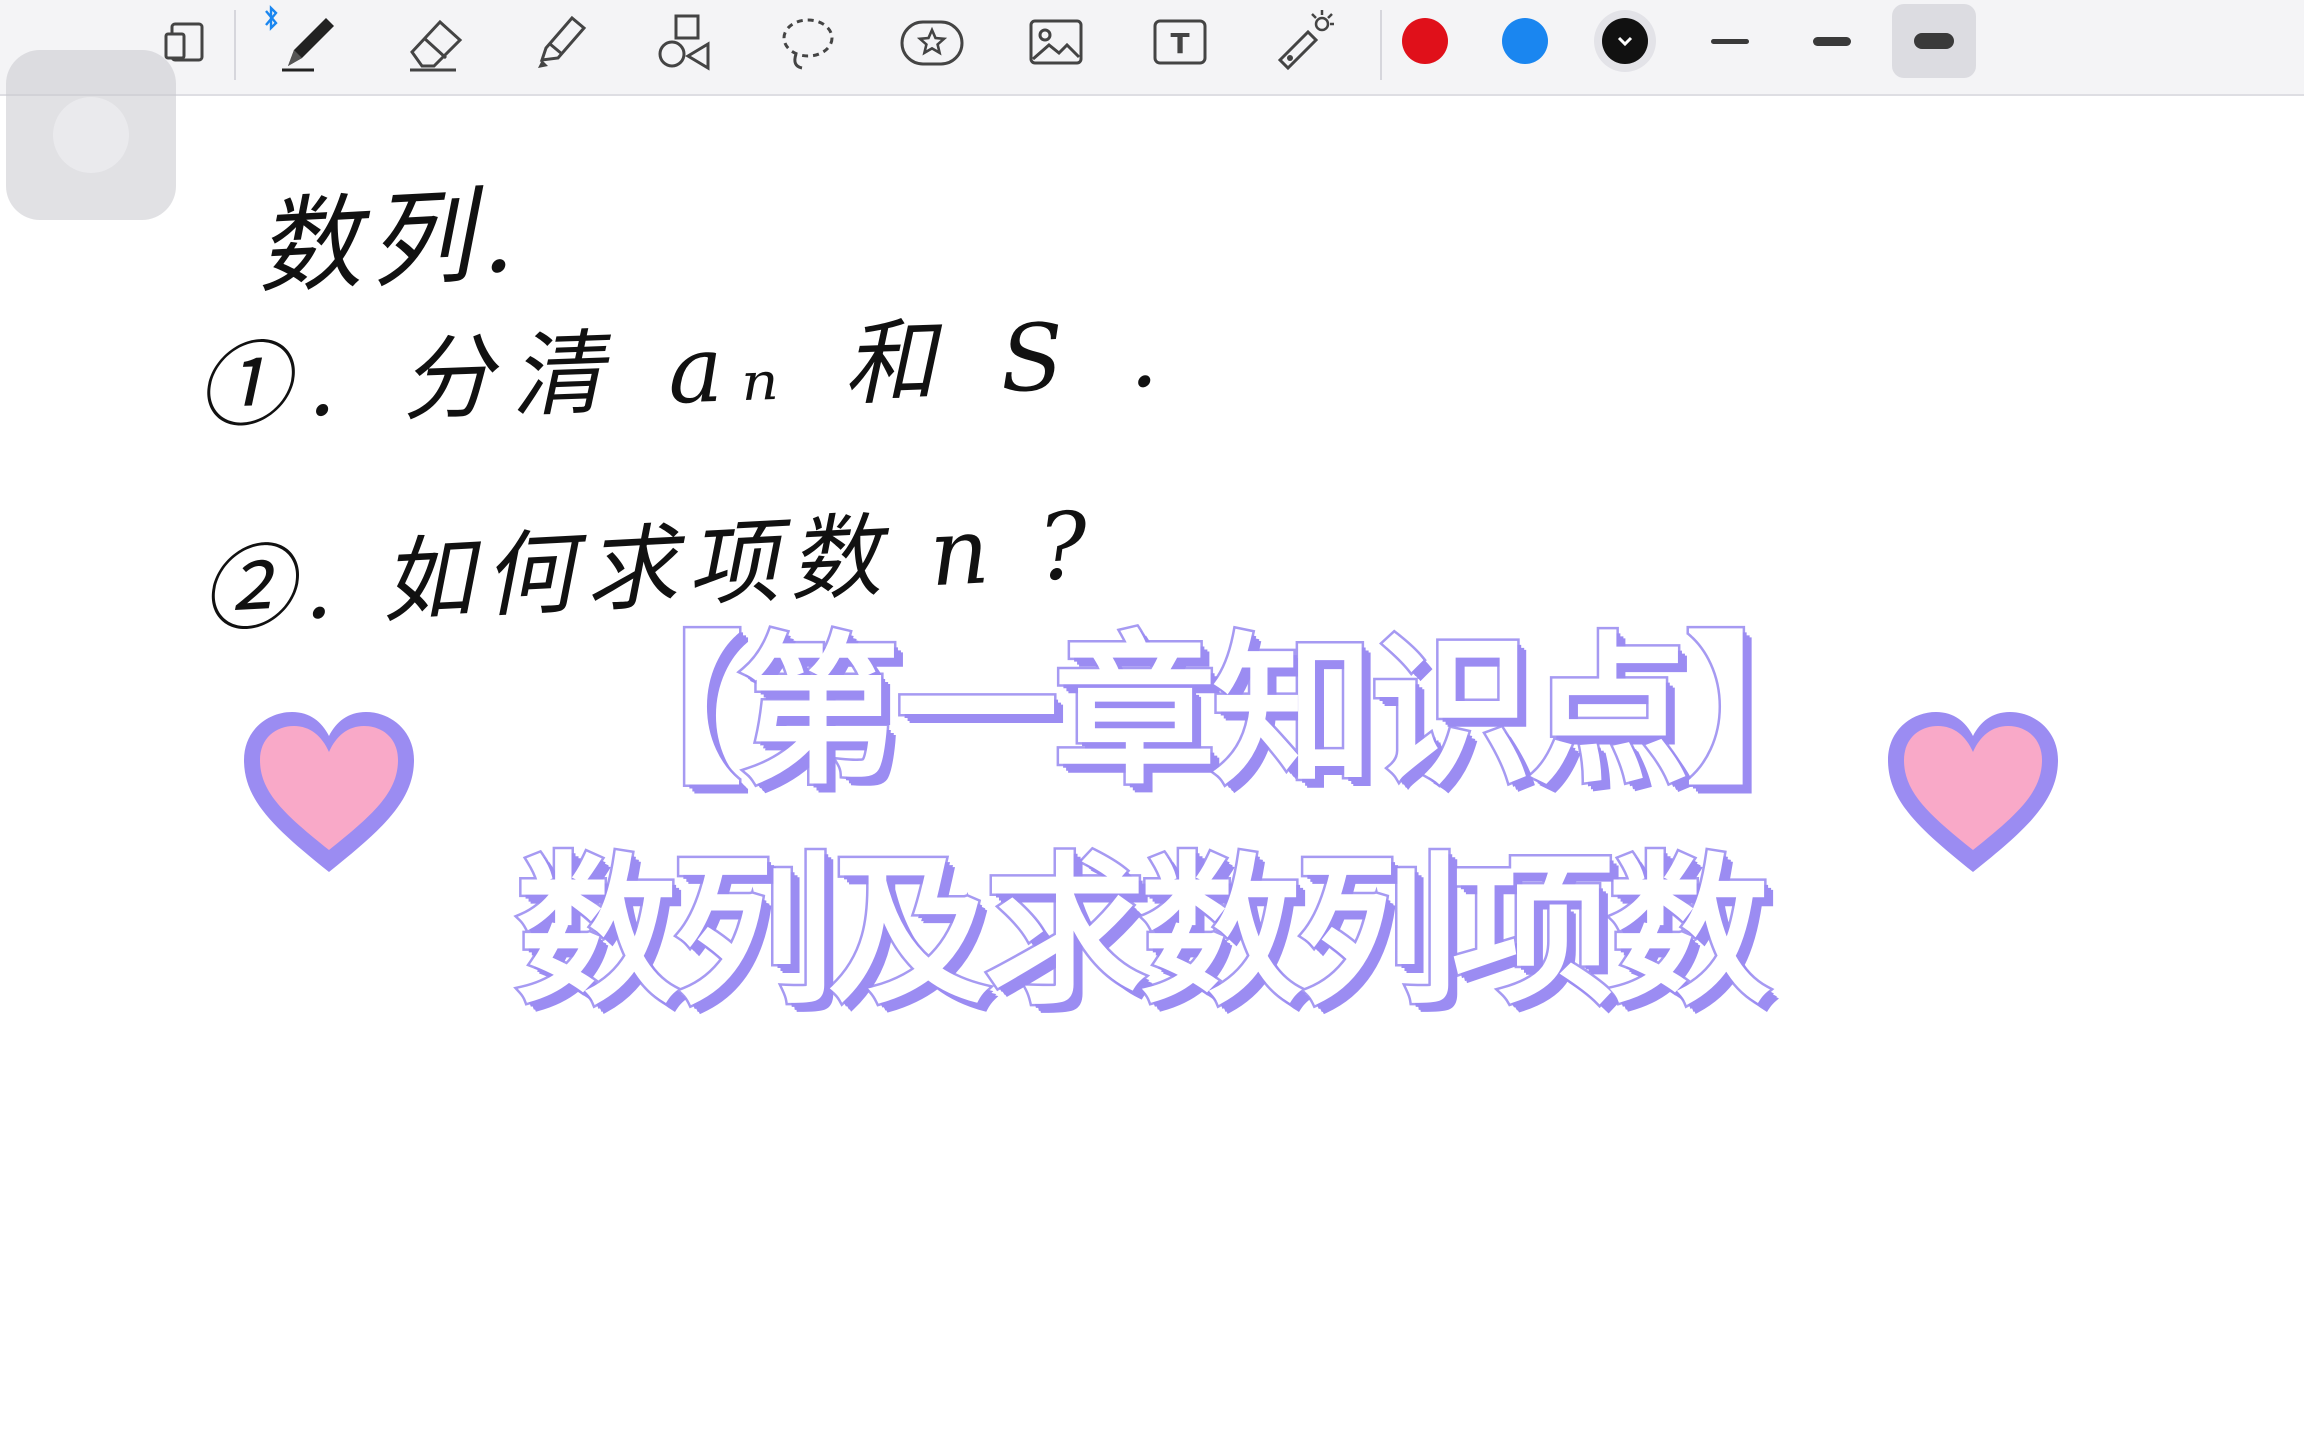  I want to click on drawing-toolbar: T, so click(1152, 48).